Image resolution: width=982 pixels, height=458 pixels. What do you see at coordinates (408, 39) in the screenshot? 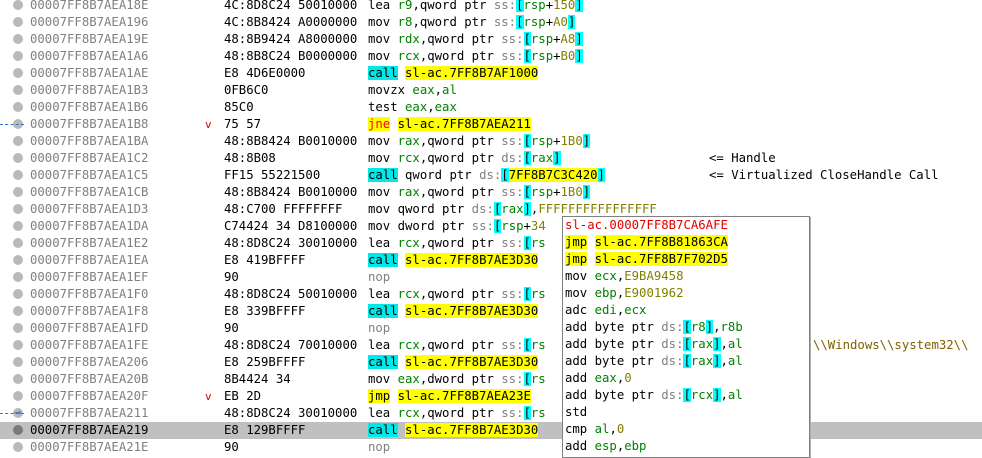
I see `operand: rdx` at bounding box center [408, 39].